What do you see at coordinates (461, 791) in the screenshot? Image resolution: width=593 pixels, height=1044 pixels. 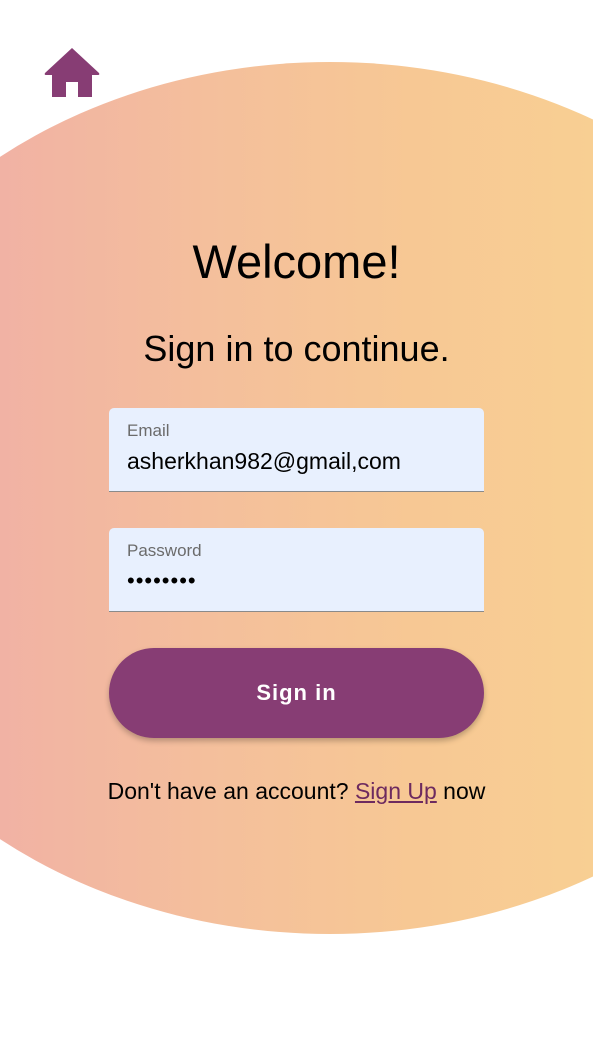 I see `signup-prompt-suffix: now` at bounding box center [461, 791].